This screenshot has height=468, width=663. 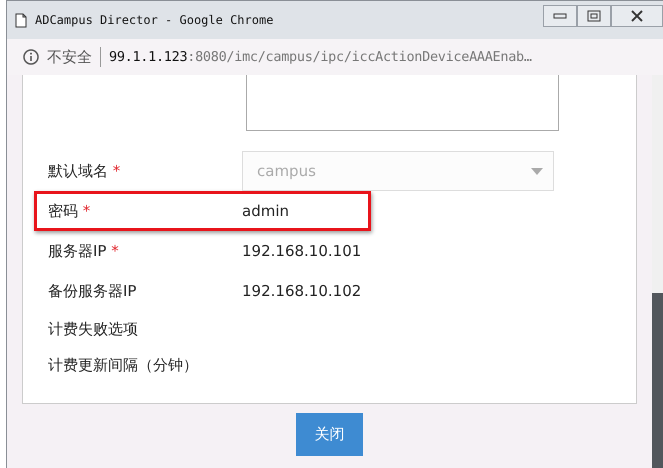 What do you see at coordinates (21, 20) in the screenshot?
I see `page-icon` at bounding box center [21, 20].